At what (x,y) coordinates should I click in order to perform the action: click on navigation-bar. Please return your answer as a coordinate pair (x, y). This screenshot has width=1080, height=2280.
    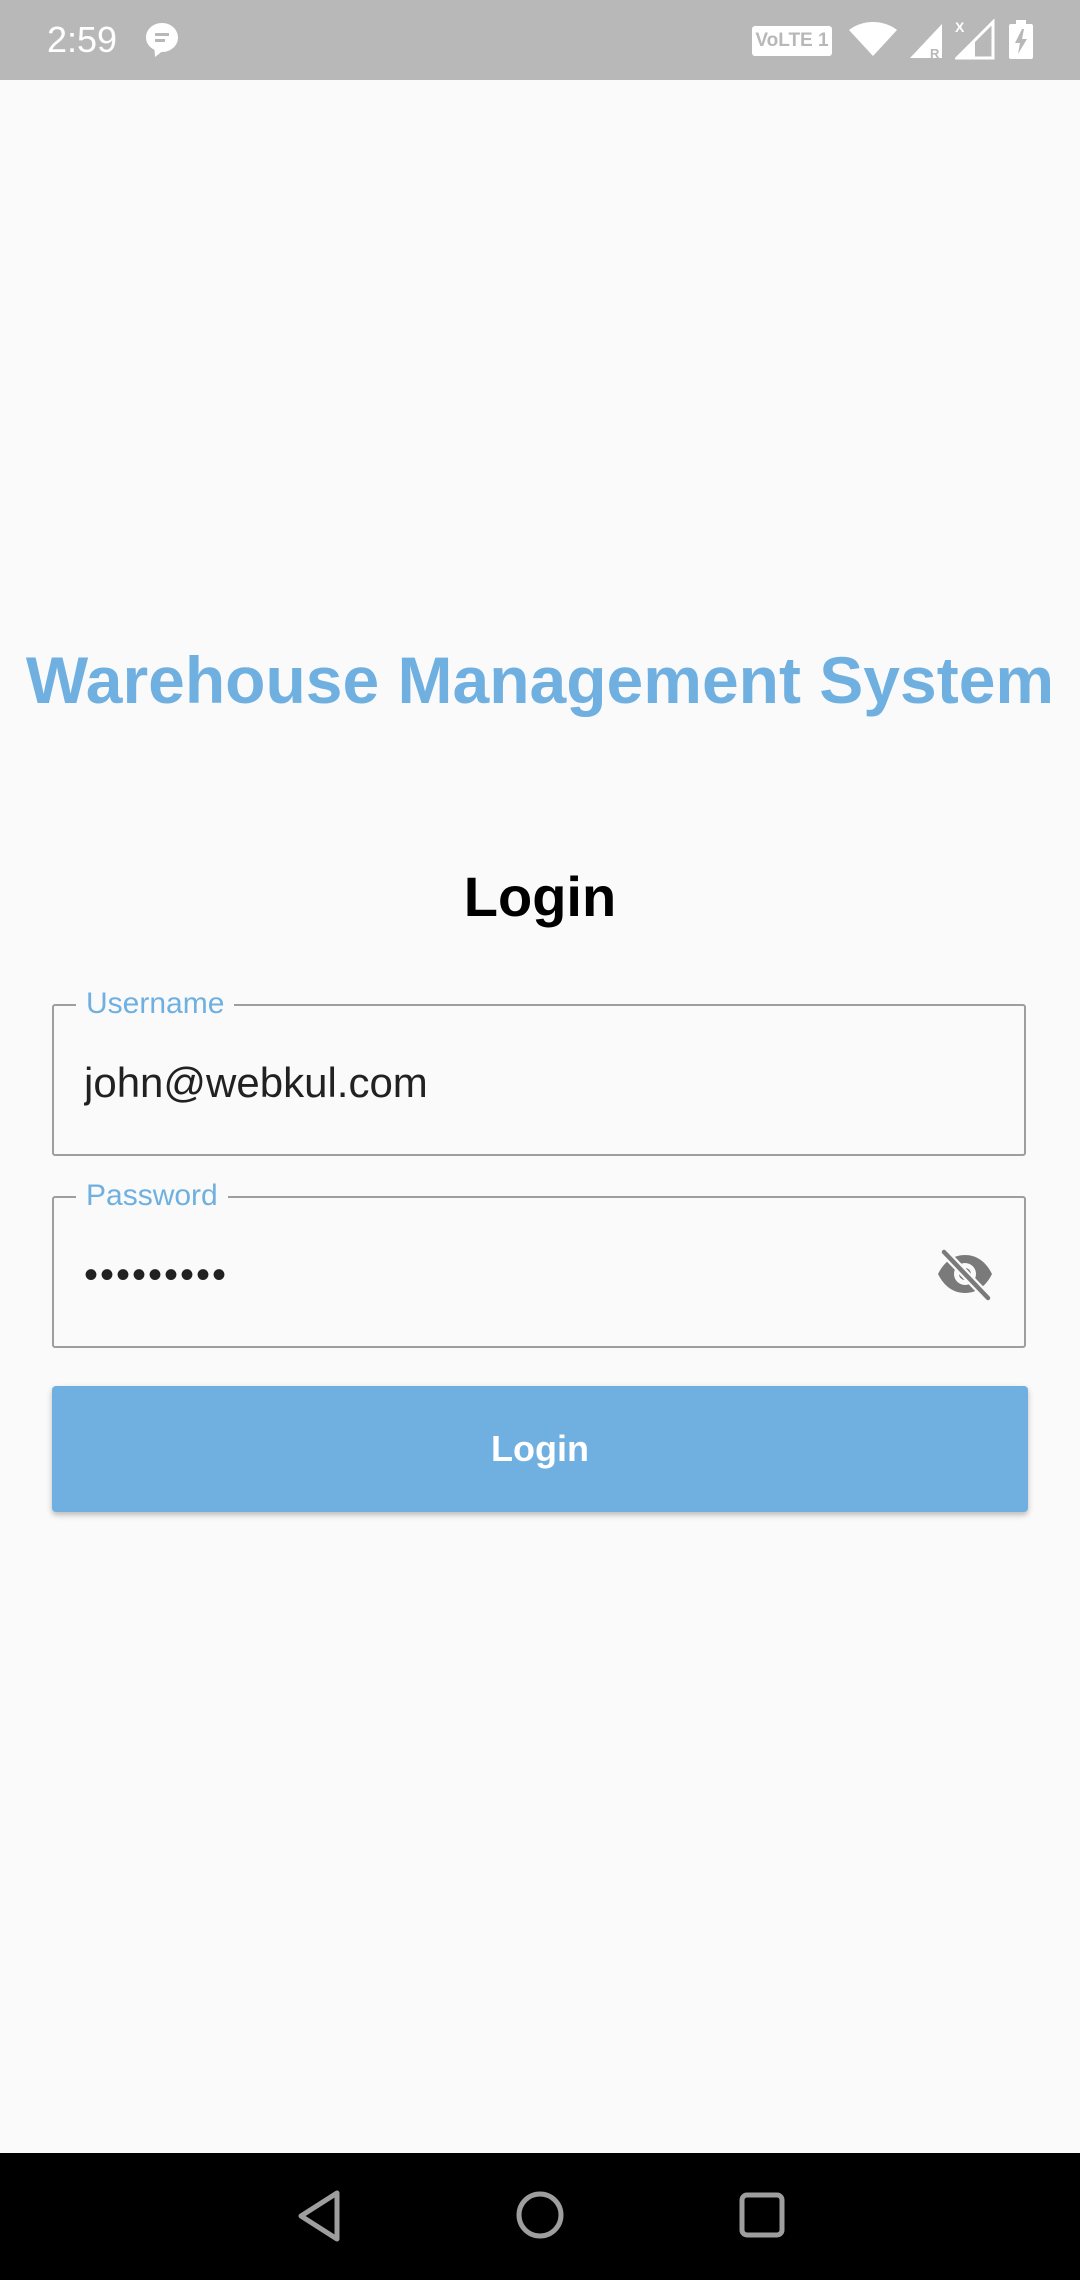
    Looking at the image, I should click on (540, 2216).